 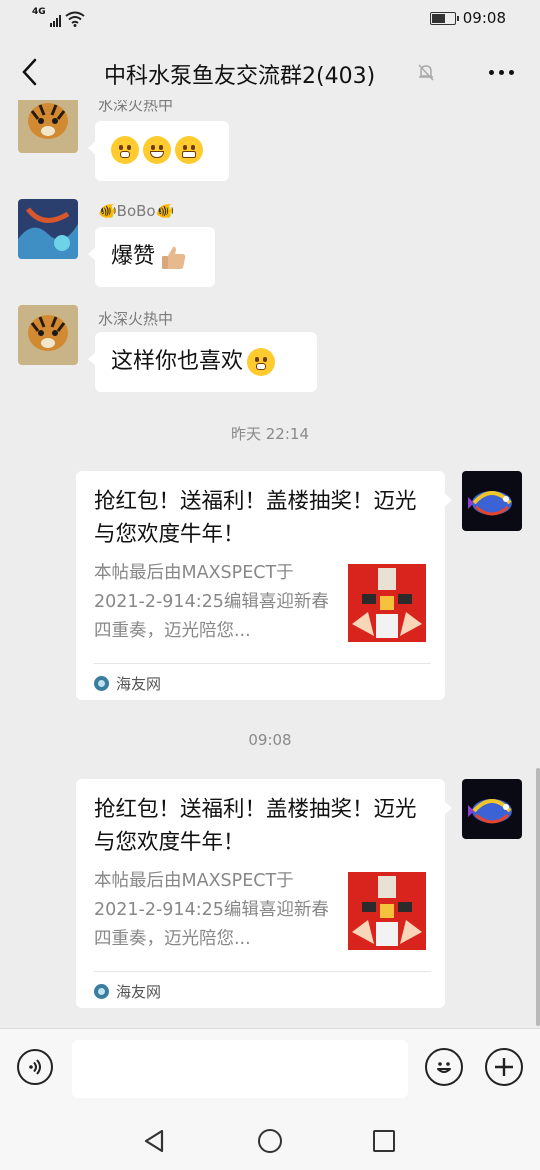 What do you see at coordinates (174, 257) in the screenshot?
I see `thumbs-up-icon` at bounding box center [174, 257].